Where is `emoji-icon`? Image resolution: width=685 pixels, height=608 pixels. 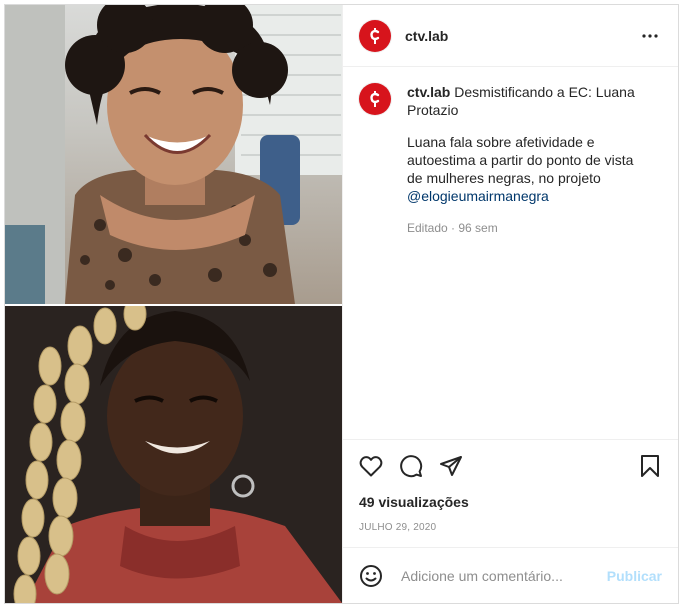 emoji-icon is located at coordinates (371, 576).